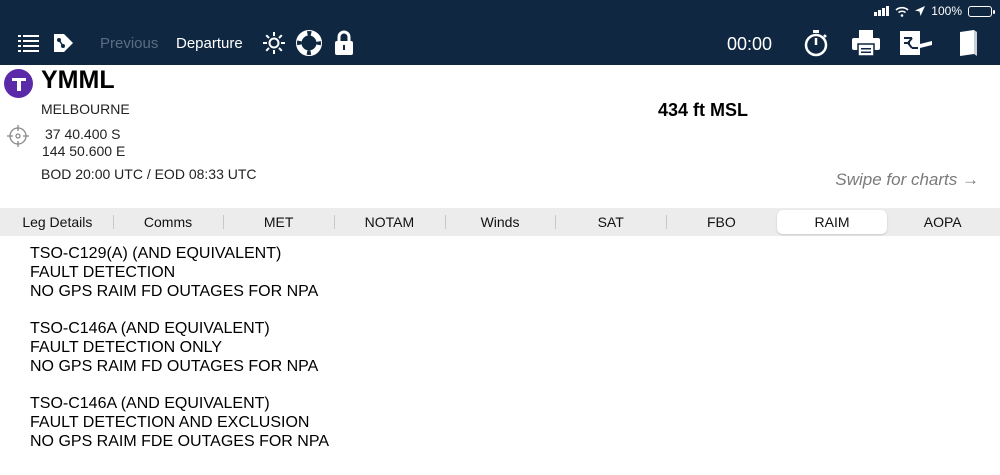 Image resolution: width=1000 pixels, height=475 pixels. I want to click on tab-sat: SAT, so click(610, 222).